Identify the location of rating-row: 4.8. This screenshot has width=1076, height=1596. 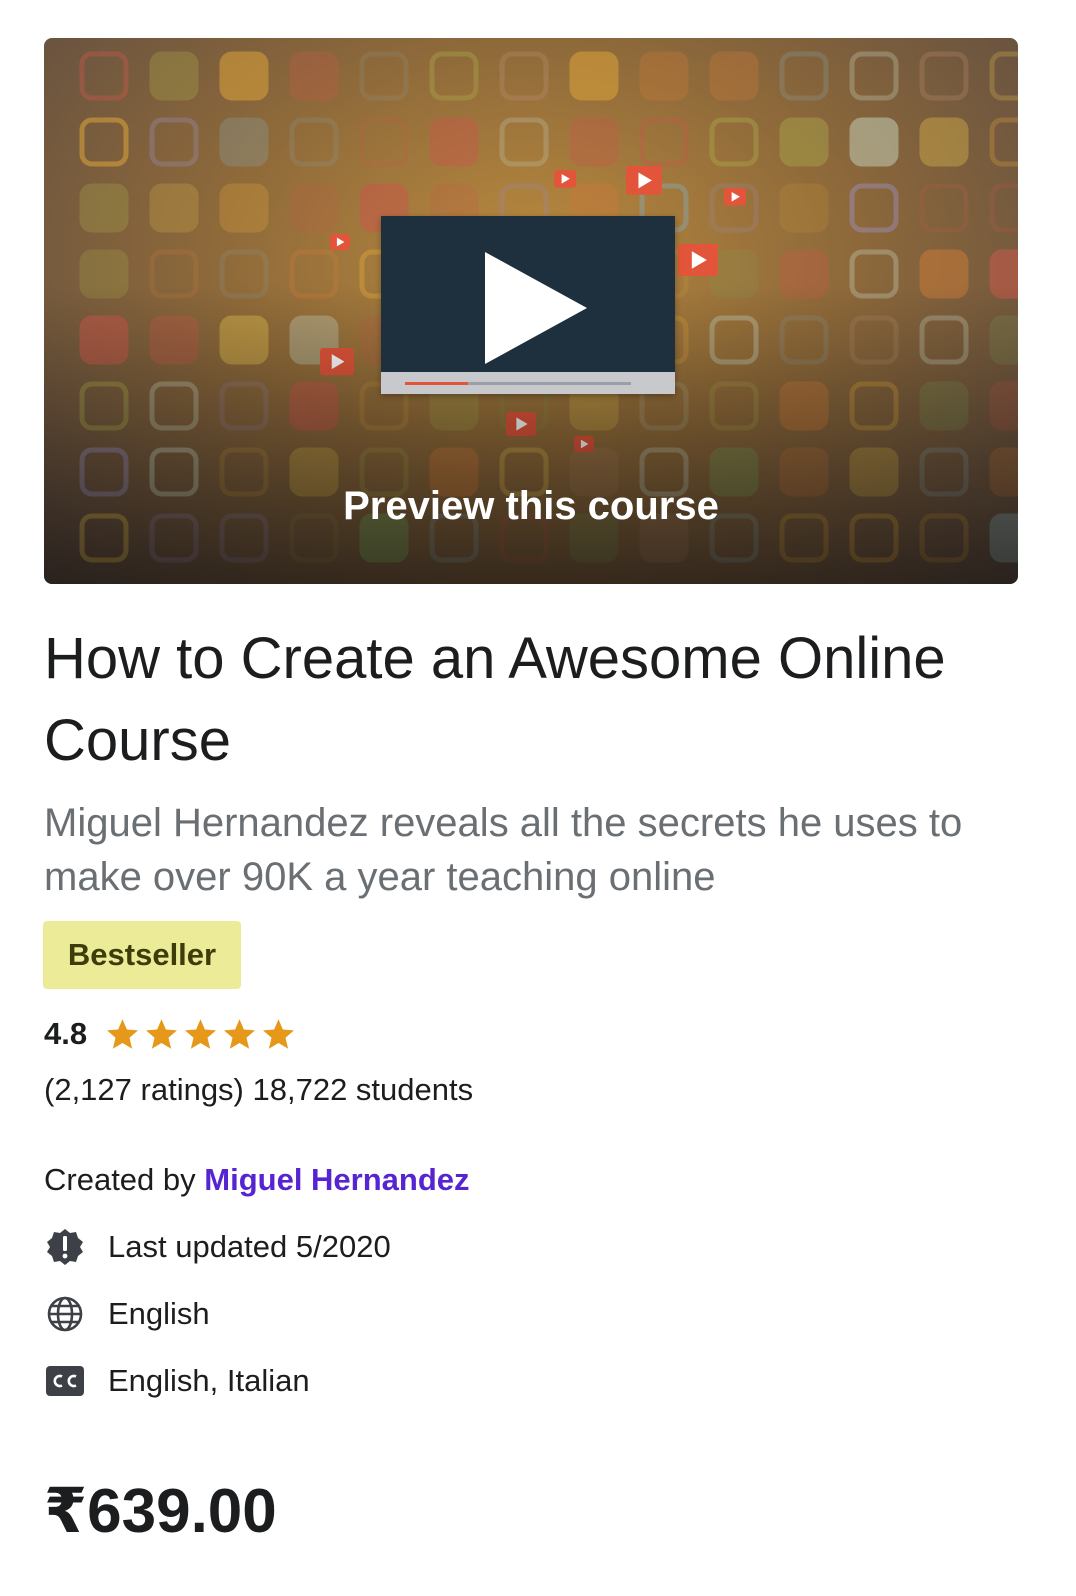
(170, 1034).